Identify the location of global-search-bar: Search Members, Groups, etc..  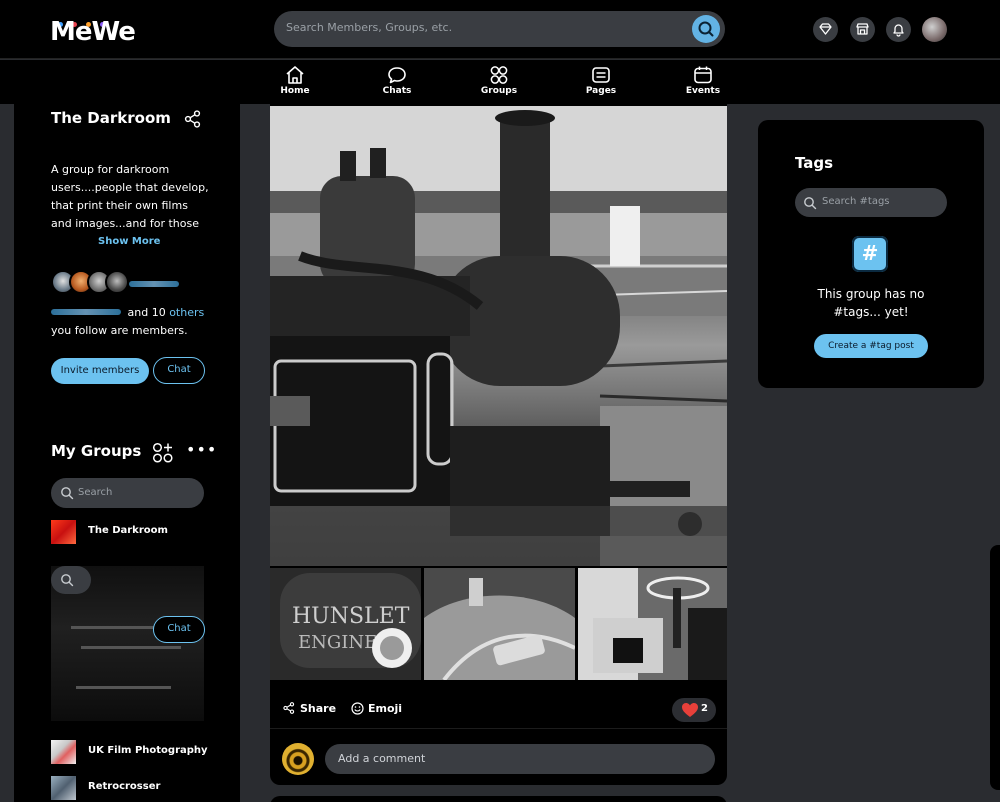
(499, 29).